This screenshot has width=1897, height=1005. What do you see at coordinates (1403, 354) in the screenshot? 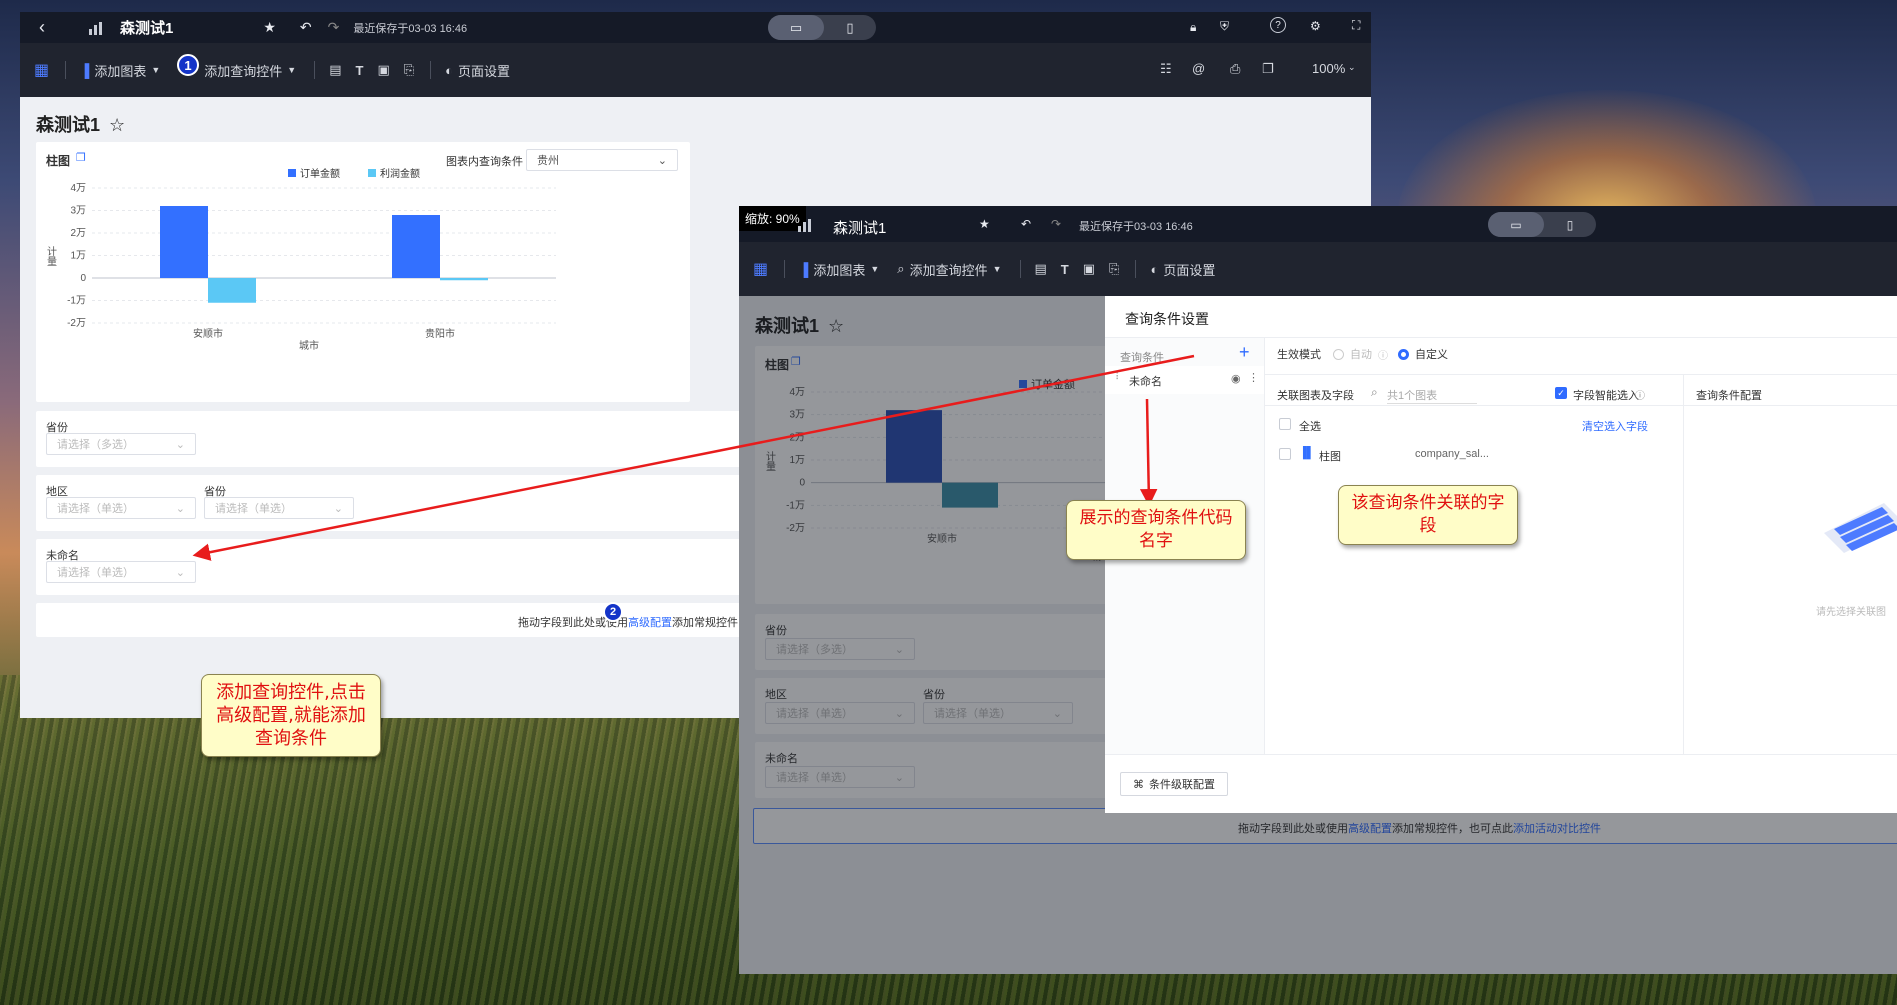
I see `radio-custom` at bounding box center [1403, 354].